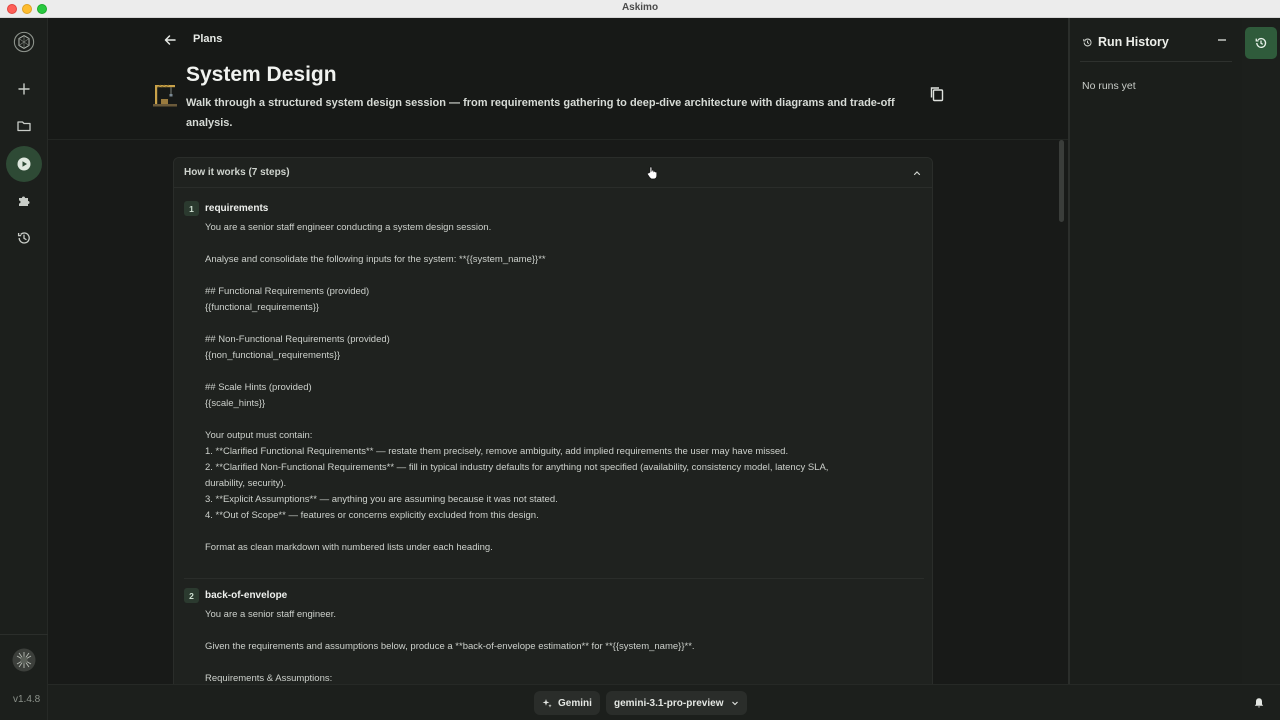 This screenshot has width=1280, height=720. I want to click on run-history-panel: Run History No runs yet, so click(1155, 351).